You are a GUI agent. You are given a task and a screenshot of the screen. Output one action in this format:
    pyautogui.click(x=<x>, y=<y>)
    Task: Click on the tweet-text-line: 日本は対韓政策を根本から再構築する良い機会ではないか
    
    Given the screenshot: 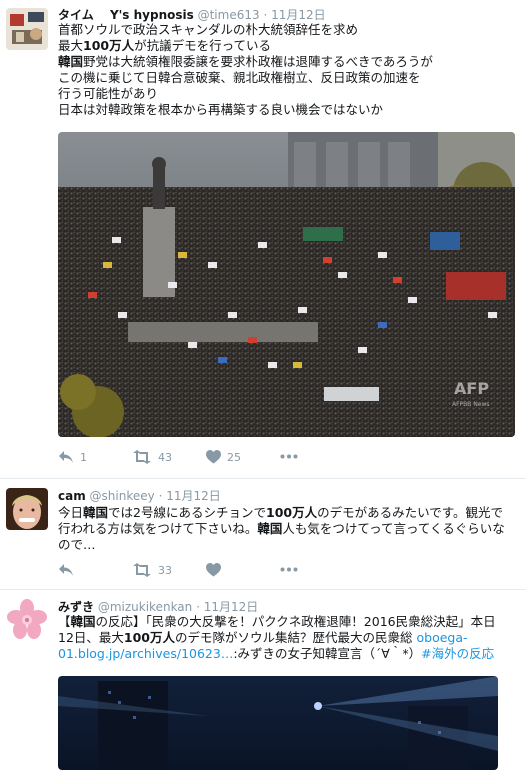 What is the action you would take?
    pyautogui.click(x=285, y=110)
    